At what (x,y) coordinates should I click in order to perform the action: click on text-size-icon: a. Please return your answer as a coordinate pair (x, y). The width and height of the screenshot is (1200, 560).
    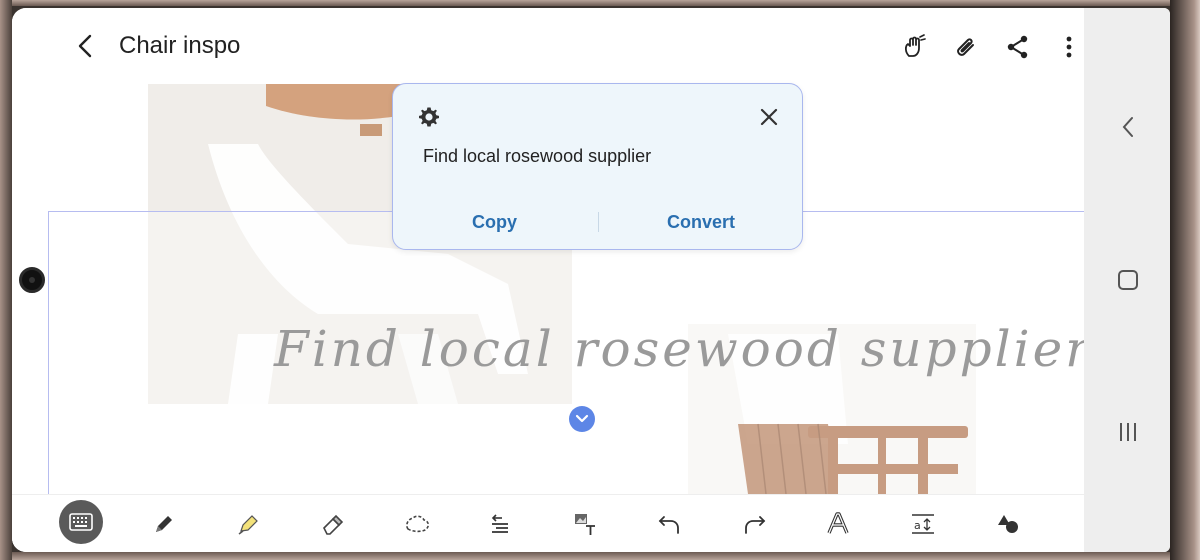
    Looking at the image, I should click on (923, 524).